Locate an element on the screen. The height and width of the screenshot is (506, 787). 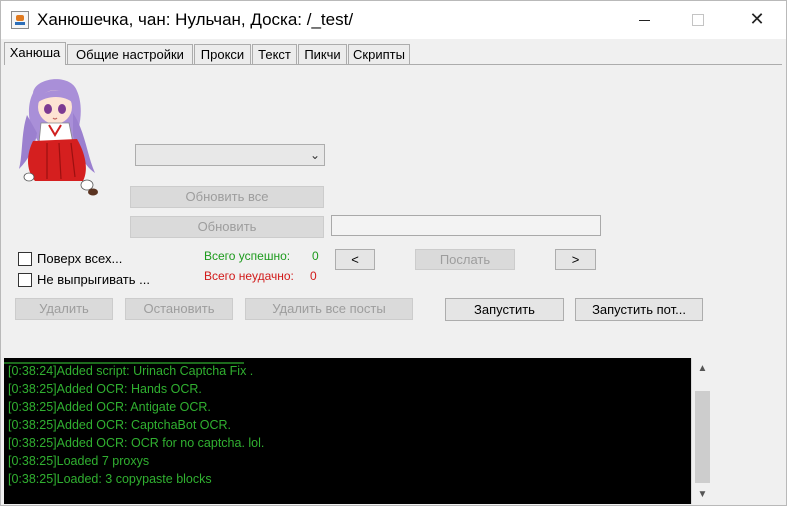
java-app-icon is located at coordinates (20, 20).